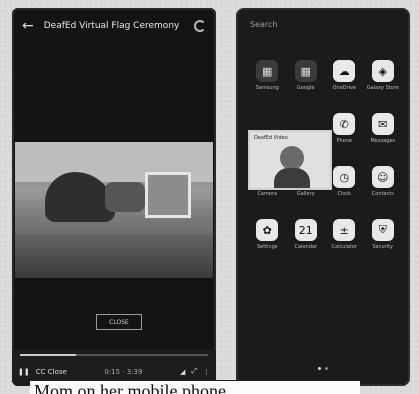 The image size is (419, 394). Describe the element at coordinates (382, 194) in the screenshot. I see `app-label: Contacts` at that location.